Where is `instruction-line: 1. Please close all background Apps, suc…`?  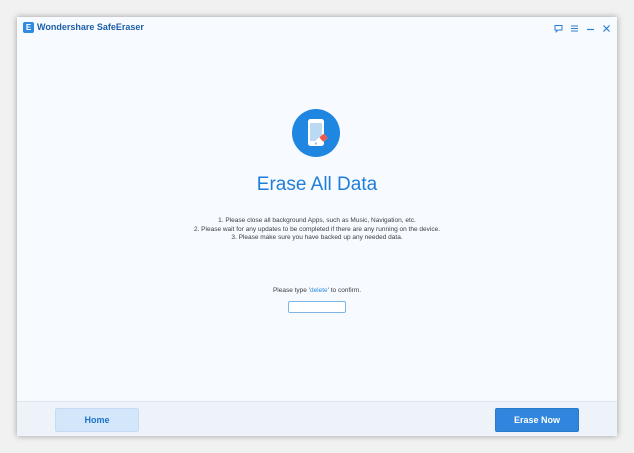 instruction-line: 1. Please close all background Apps, suc… is located at coordinates (317, 220).